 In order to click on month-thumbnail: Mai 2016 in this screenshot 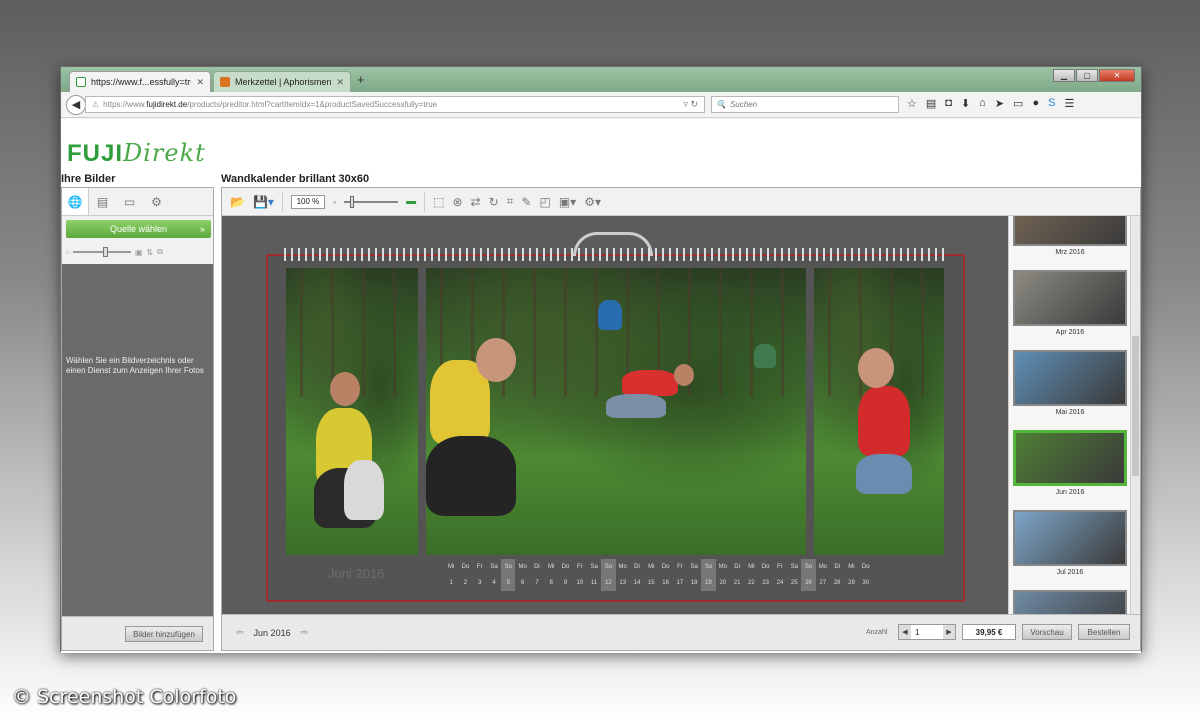, I will do `click(1071, 386)`.